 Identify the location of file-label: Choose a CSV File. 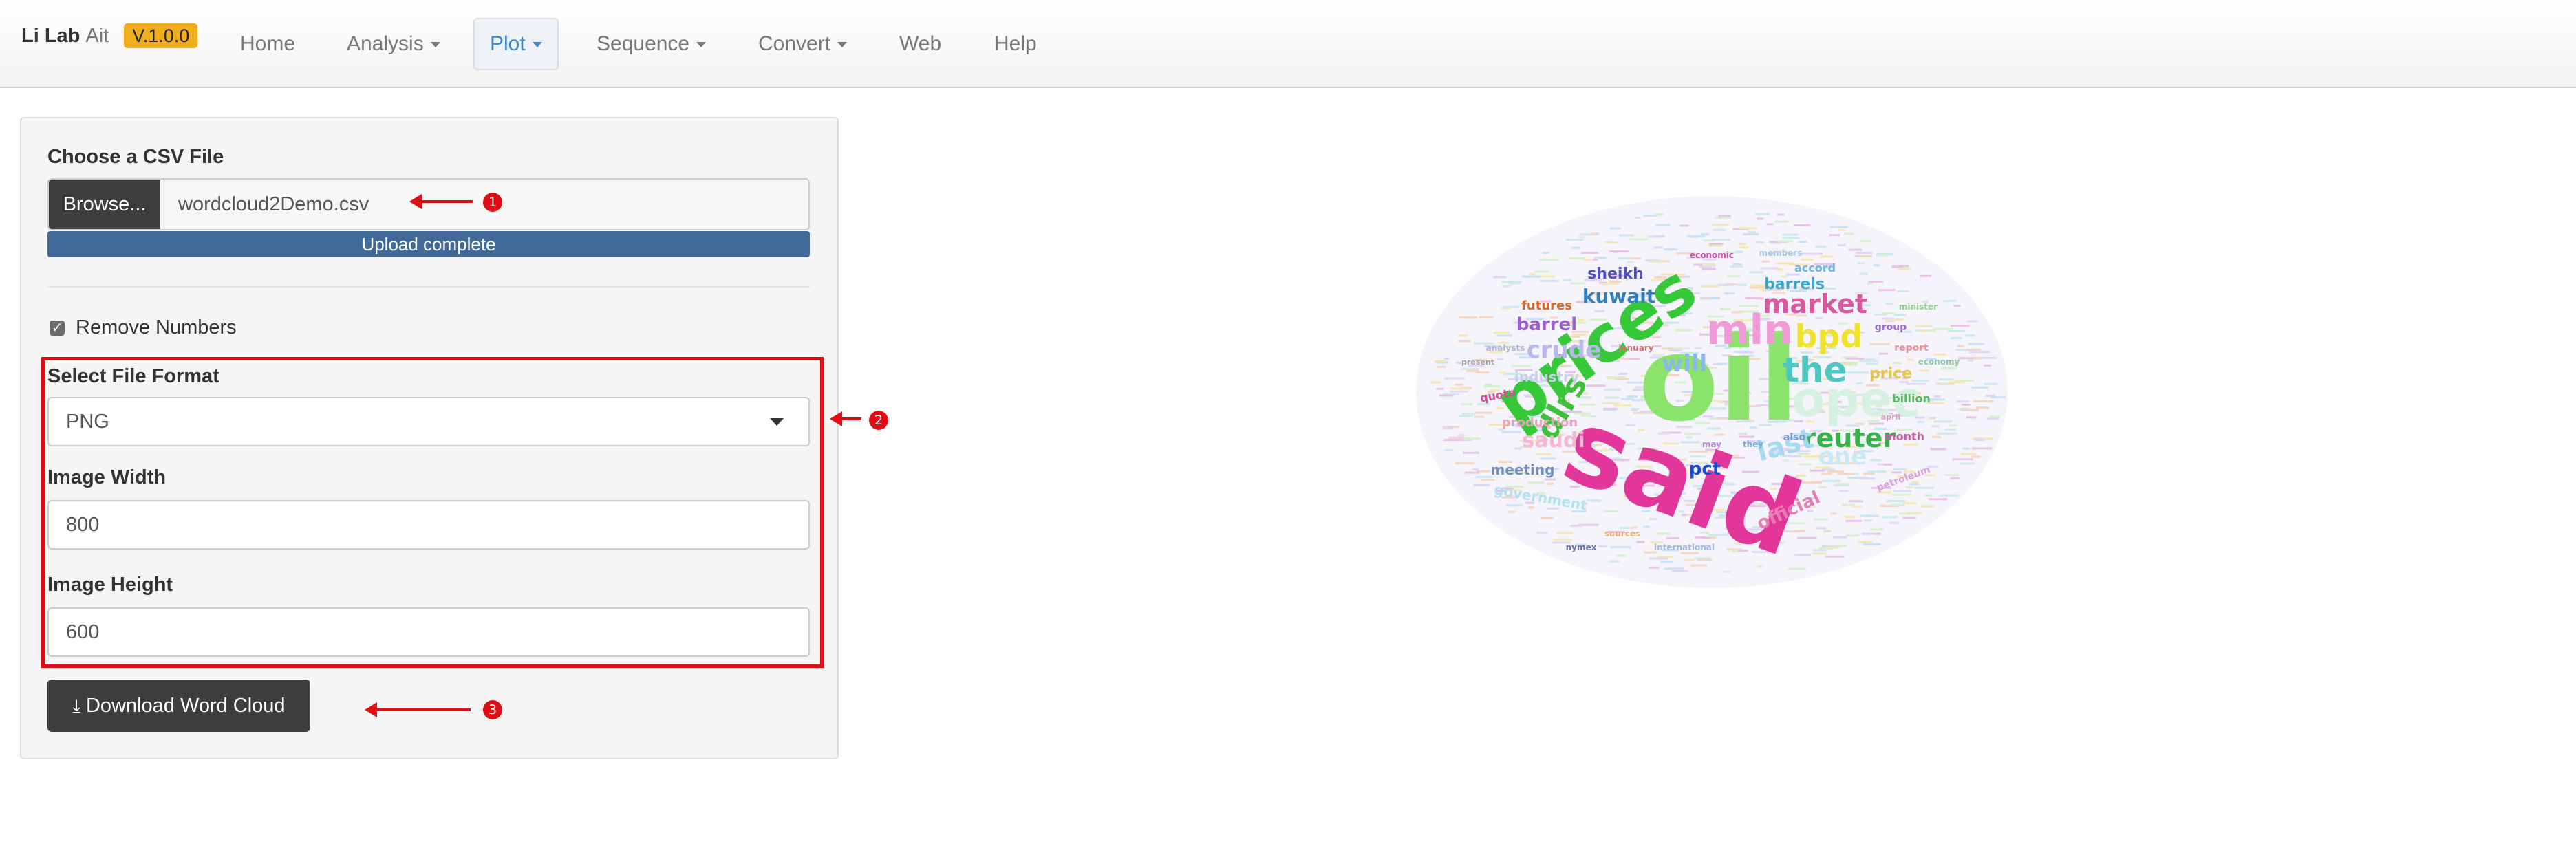
(135, 157).